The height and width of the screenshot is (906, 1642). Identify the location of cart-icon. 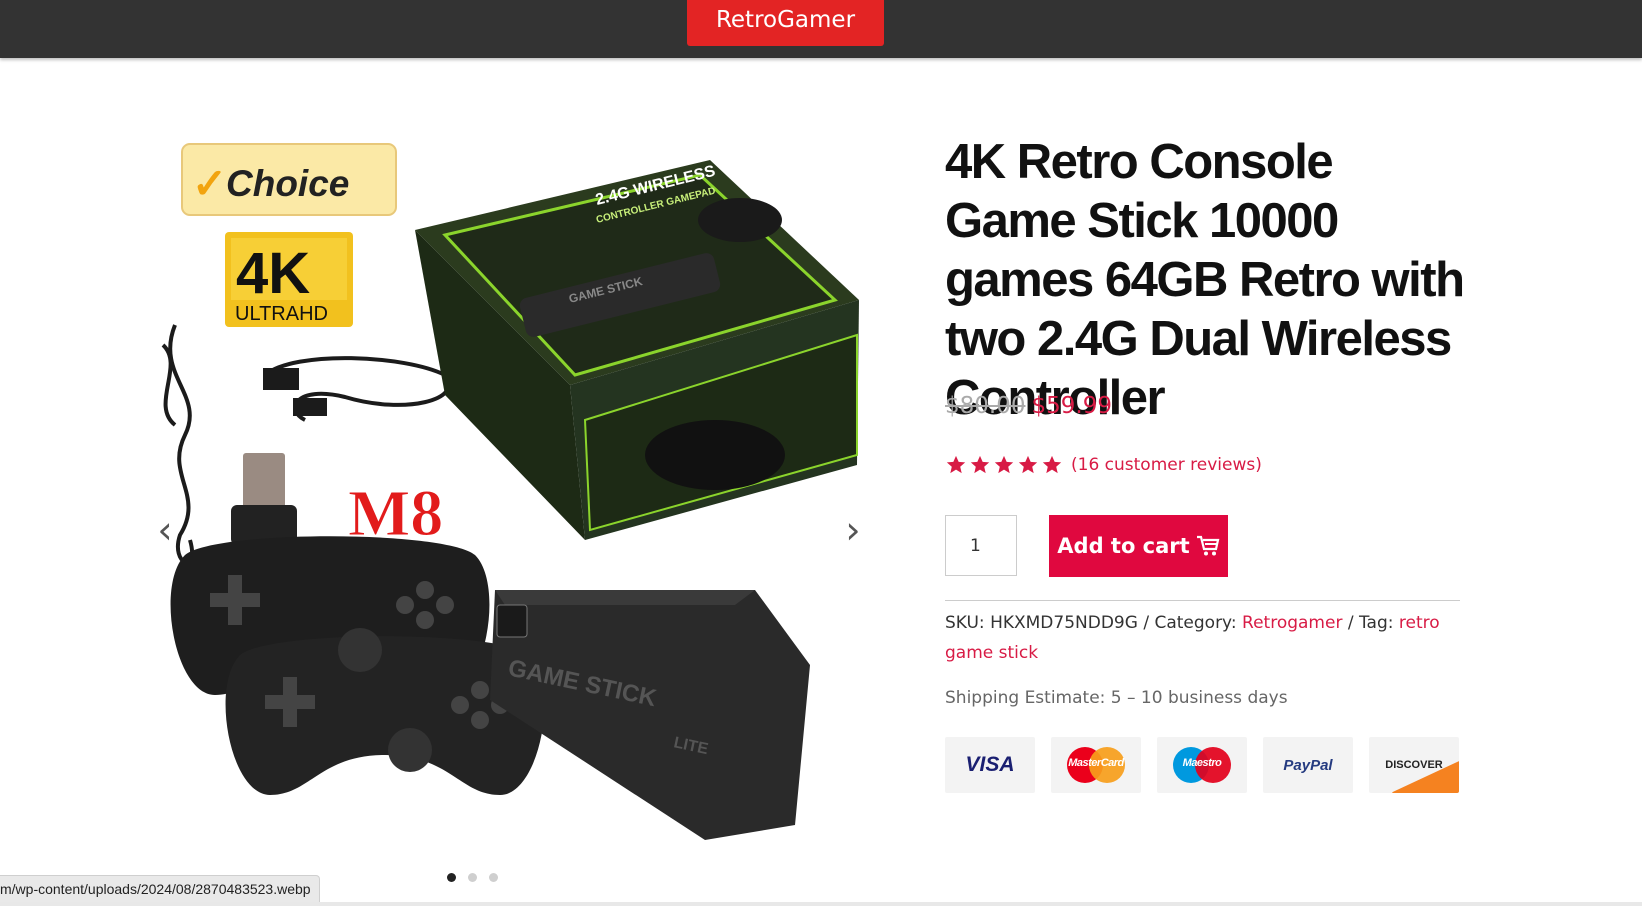
(1208, 545).